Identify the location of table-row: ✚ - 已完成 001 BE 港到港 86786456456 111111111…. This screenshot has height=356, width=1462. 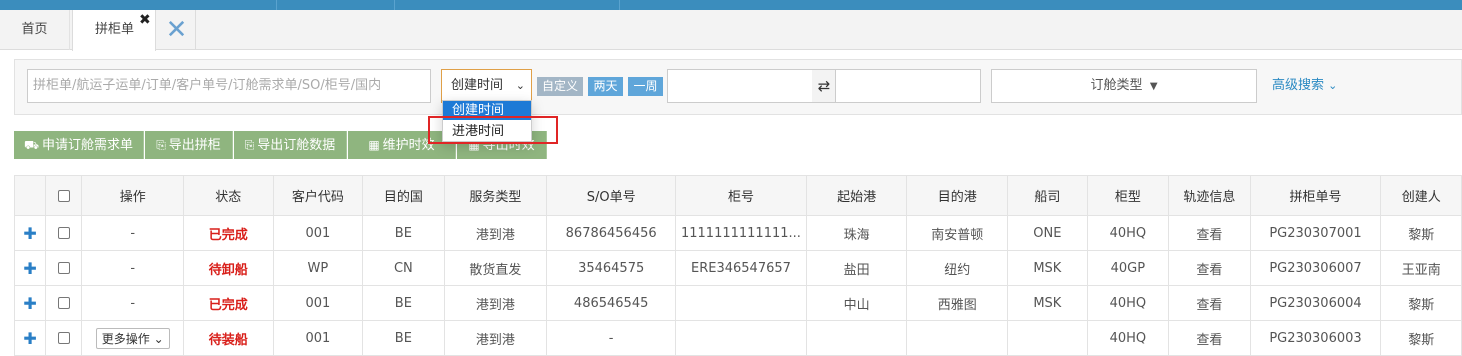
(737, 233).